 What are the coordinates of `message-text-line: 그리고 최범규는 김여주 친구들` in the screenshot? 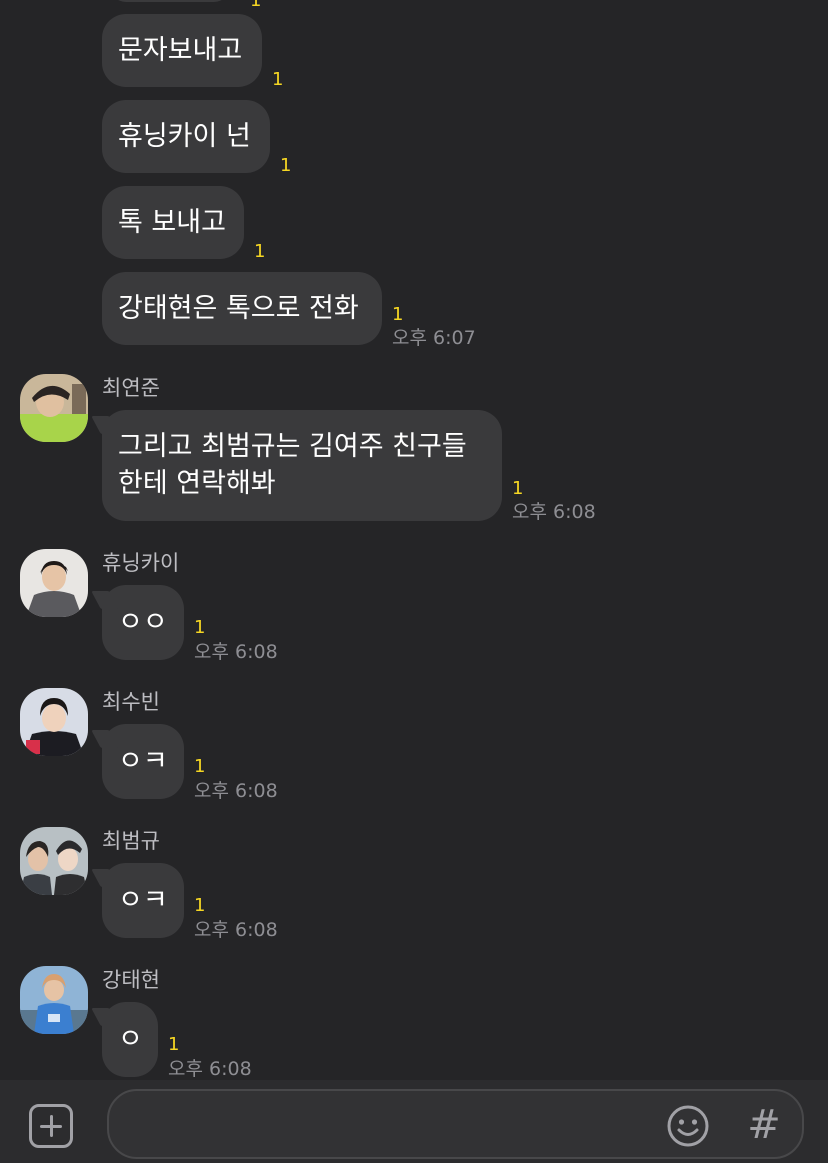 It's located at (292, 446).